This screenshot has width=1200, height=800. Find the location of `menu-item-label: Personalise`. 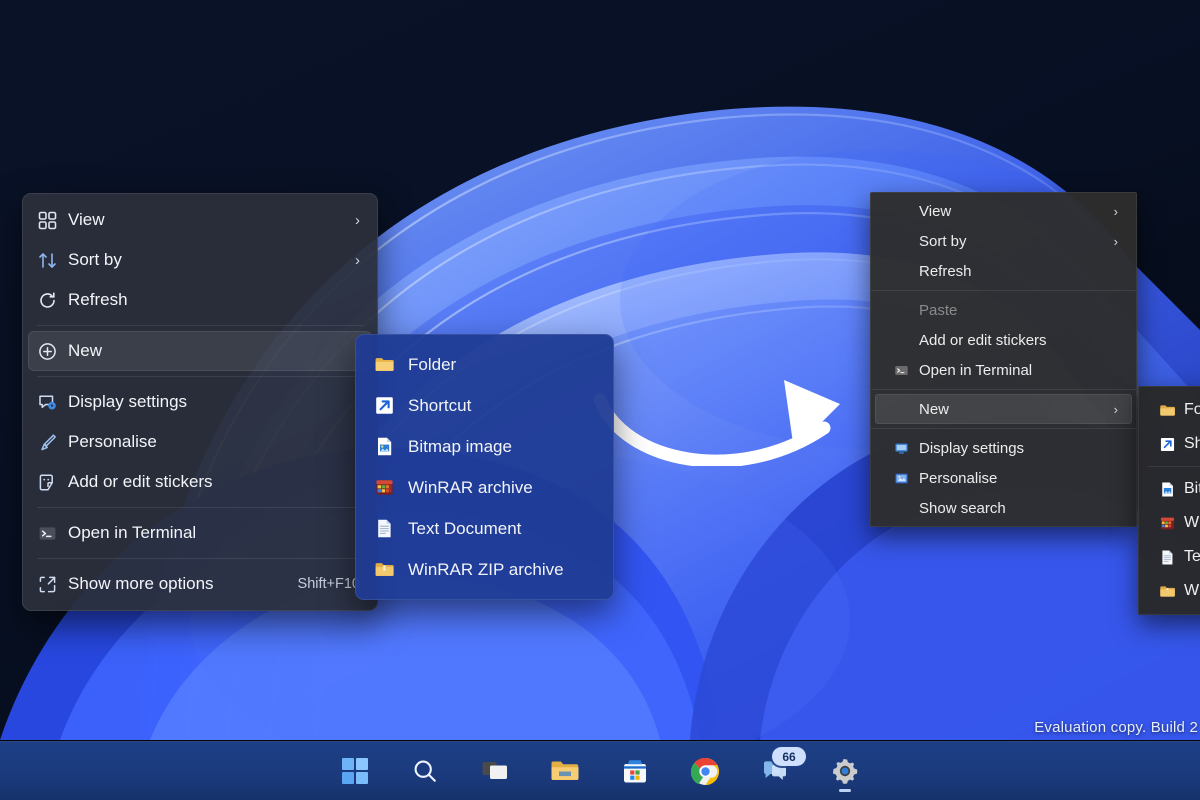

menu-item-label: Personalise is located at coordinates (112, 441).